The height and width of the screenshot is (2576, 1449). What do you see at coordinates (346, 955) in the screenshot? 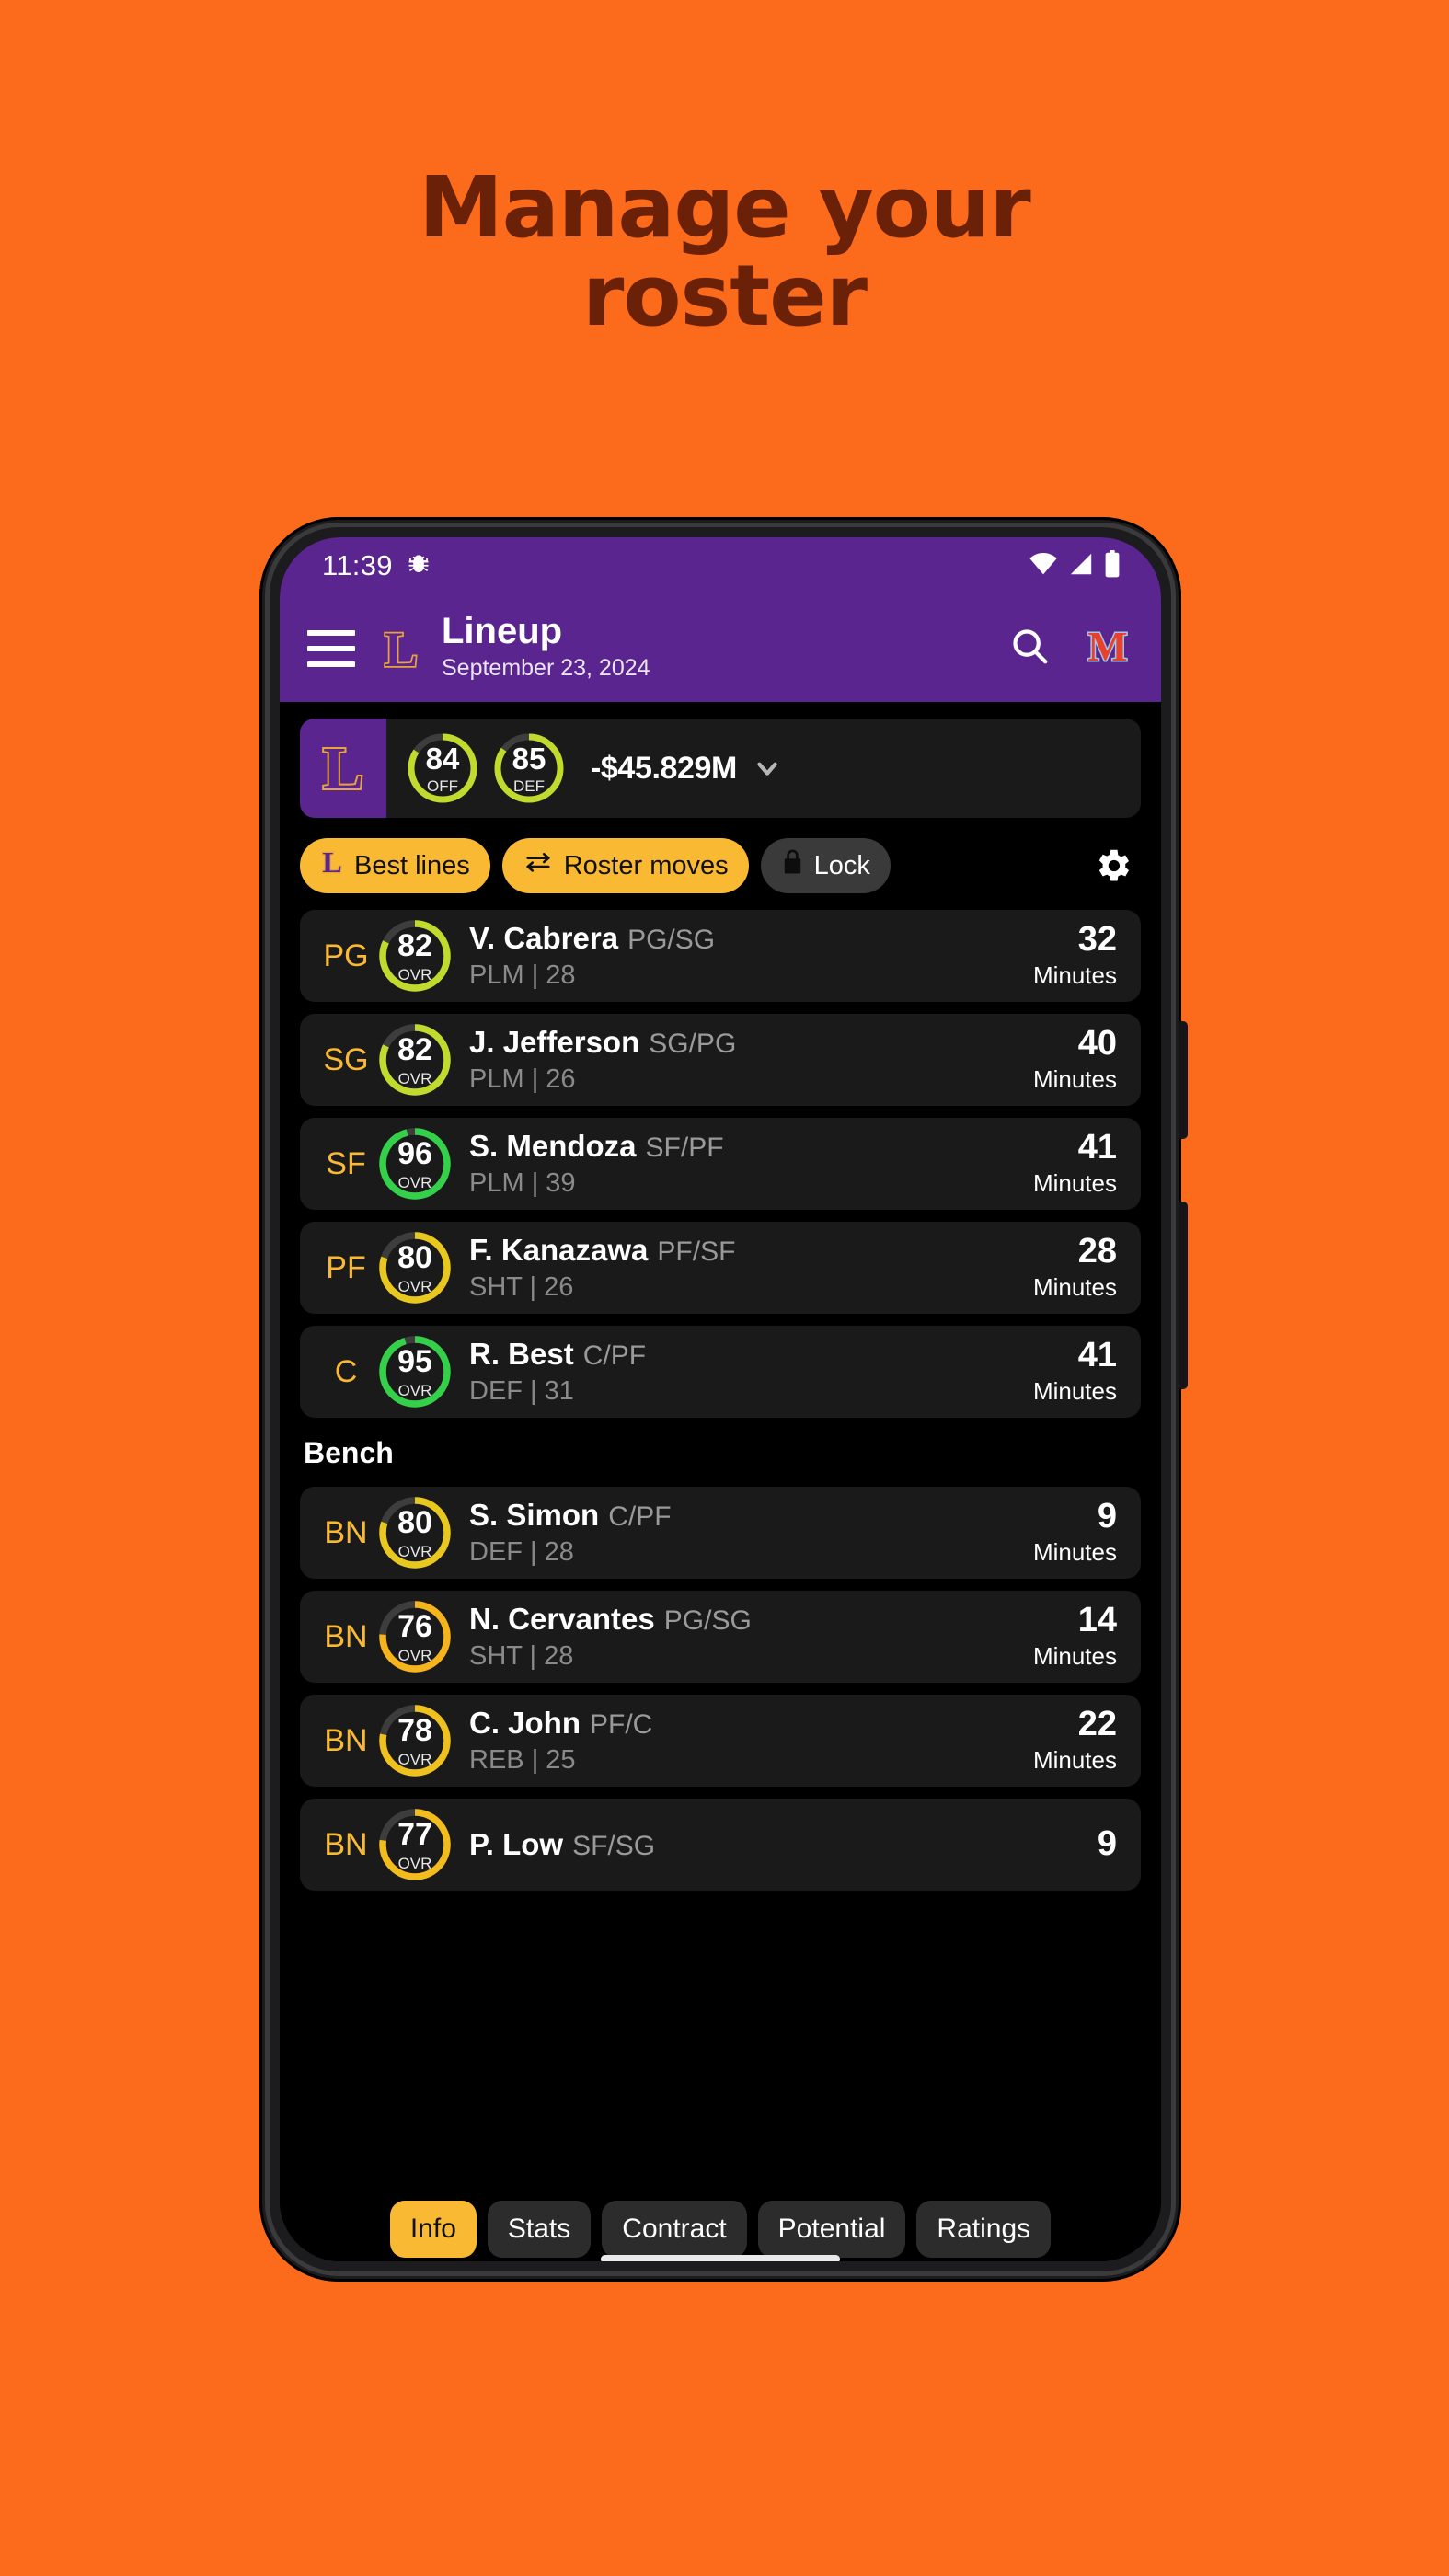
I see `row-position-label: PG` at bounding box center [346, 955].